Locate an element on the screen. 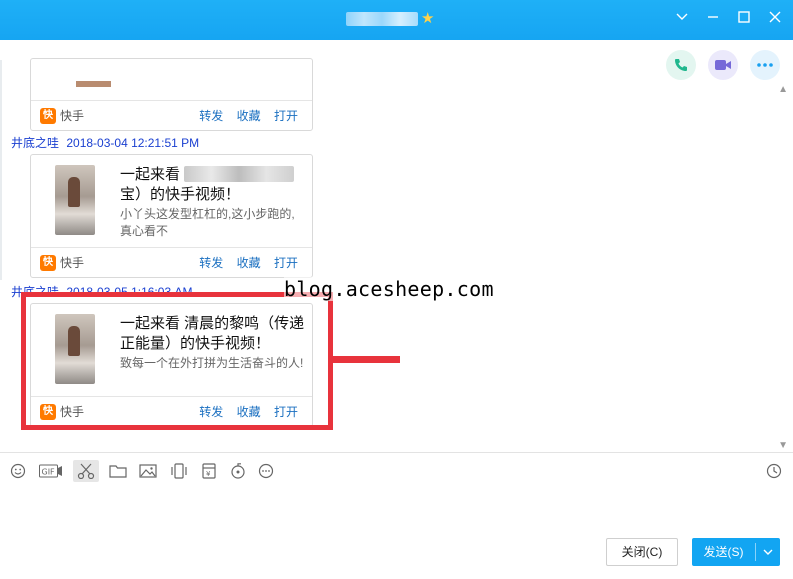 The height and width of the screenshot is (579, 793). left-edge is located at coordinates (1, 170).